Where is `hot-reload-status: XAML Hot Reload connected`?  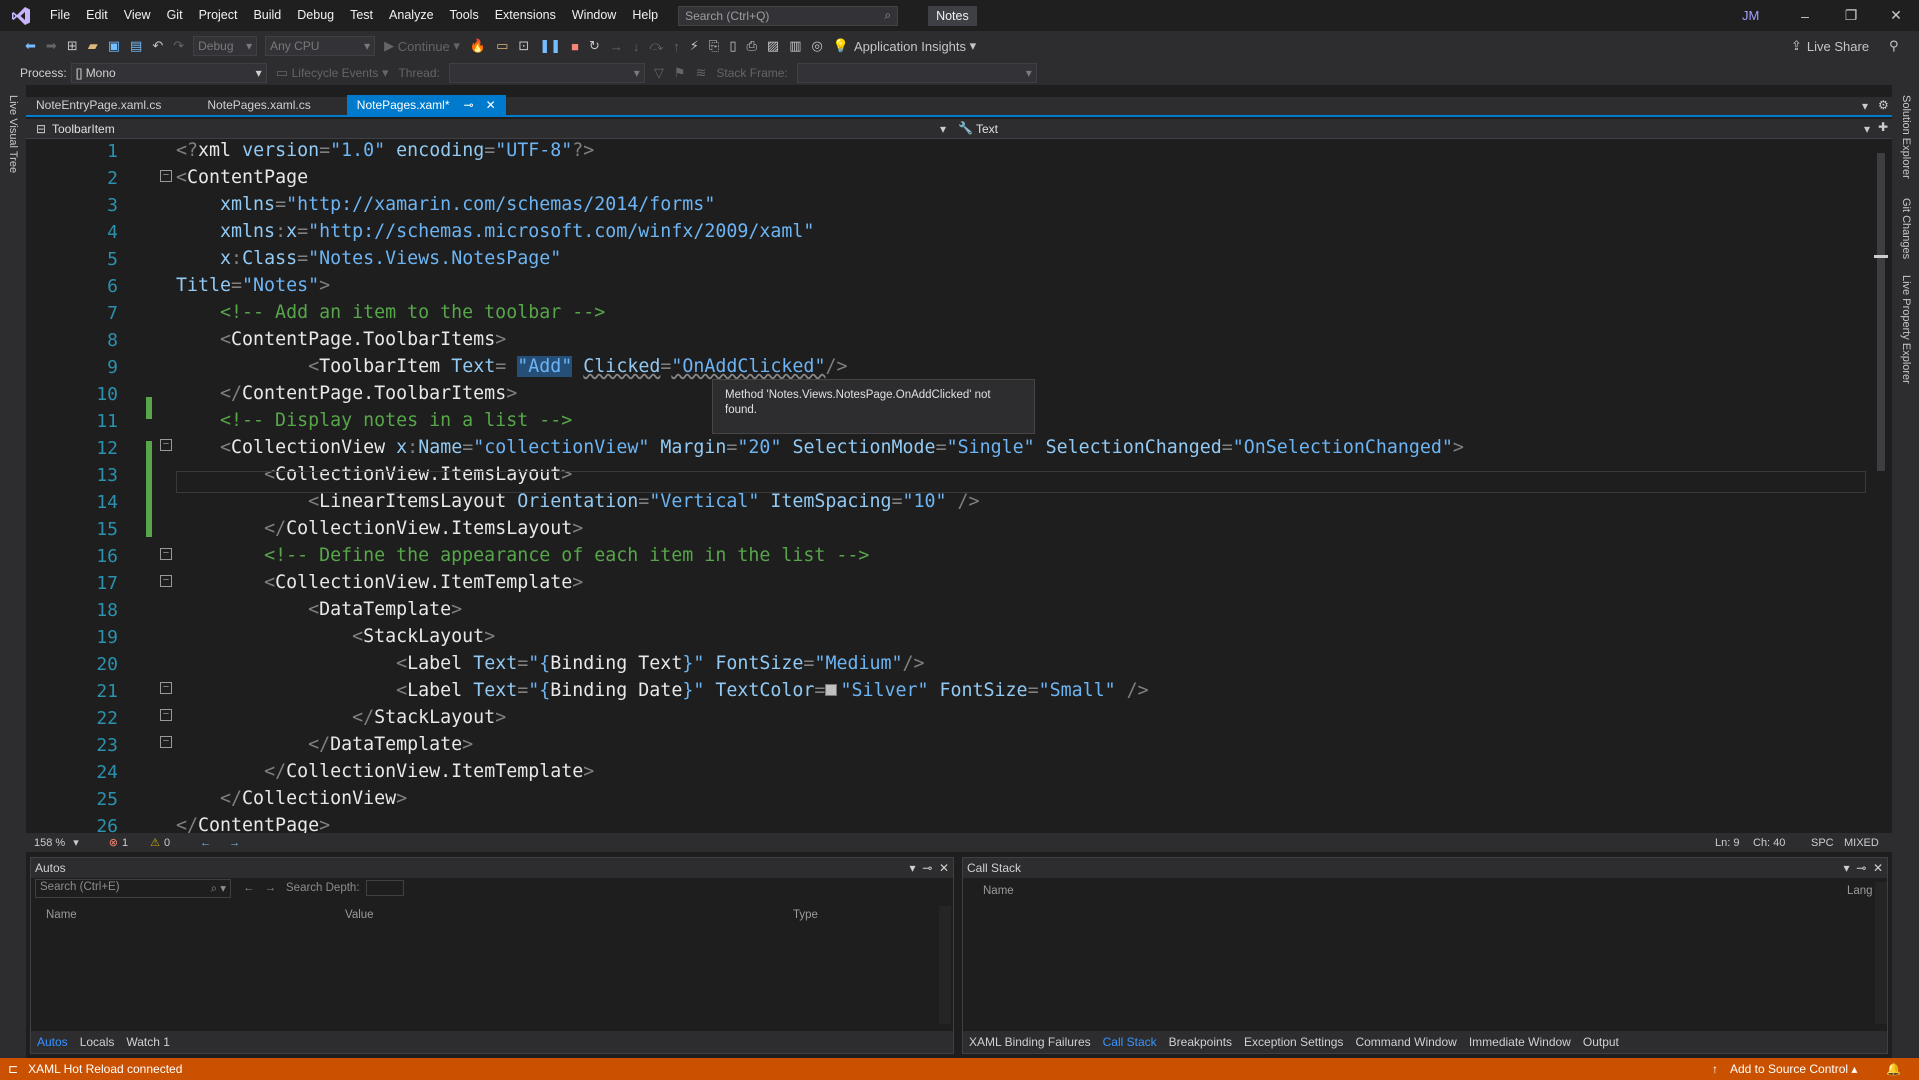 hot-reload-status: XAML Hot Reload connected is located at coordinates (105, 1069).